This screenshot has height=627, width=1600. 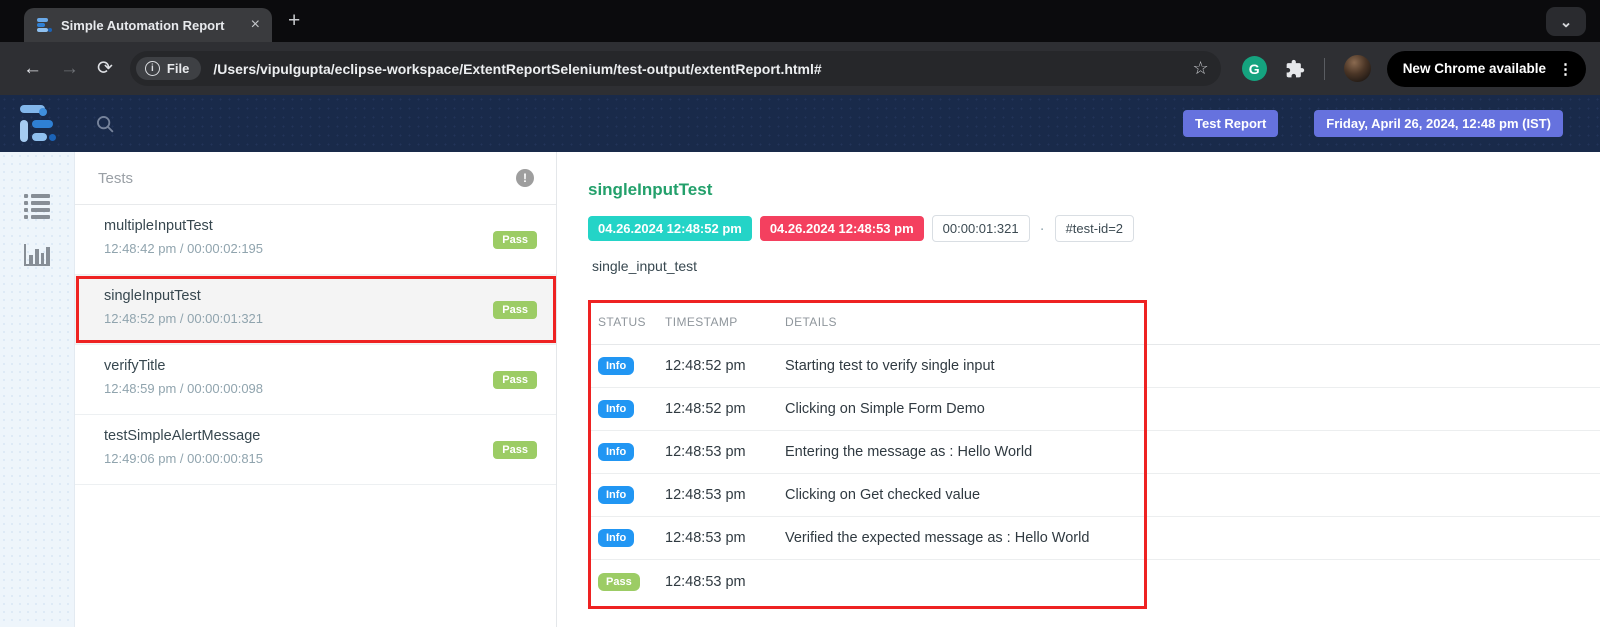 I want to click on side-icon-rail, so click(x=37, y=389).